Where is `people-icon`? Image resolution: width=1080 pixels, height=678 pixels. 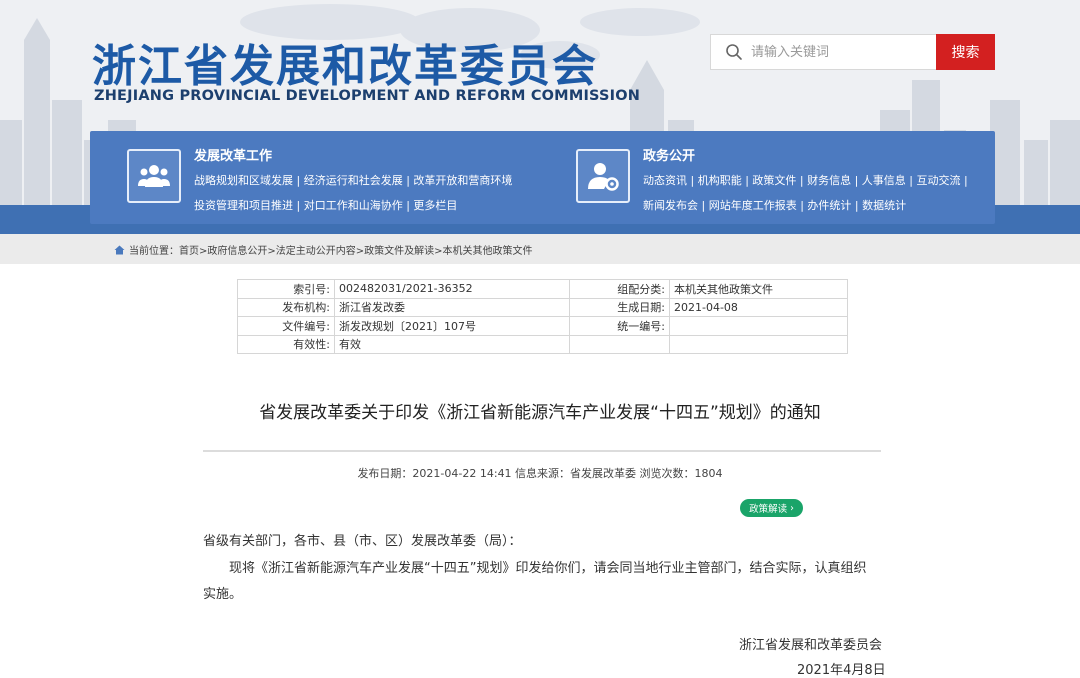 people-icon is located at coordinates (154, 176).